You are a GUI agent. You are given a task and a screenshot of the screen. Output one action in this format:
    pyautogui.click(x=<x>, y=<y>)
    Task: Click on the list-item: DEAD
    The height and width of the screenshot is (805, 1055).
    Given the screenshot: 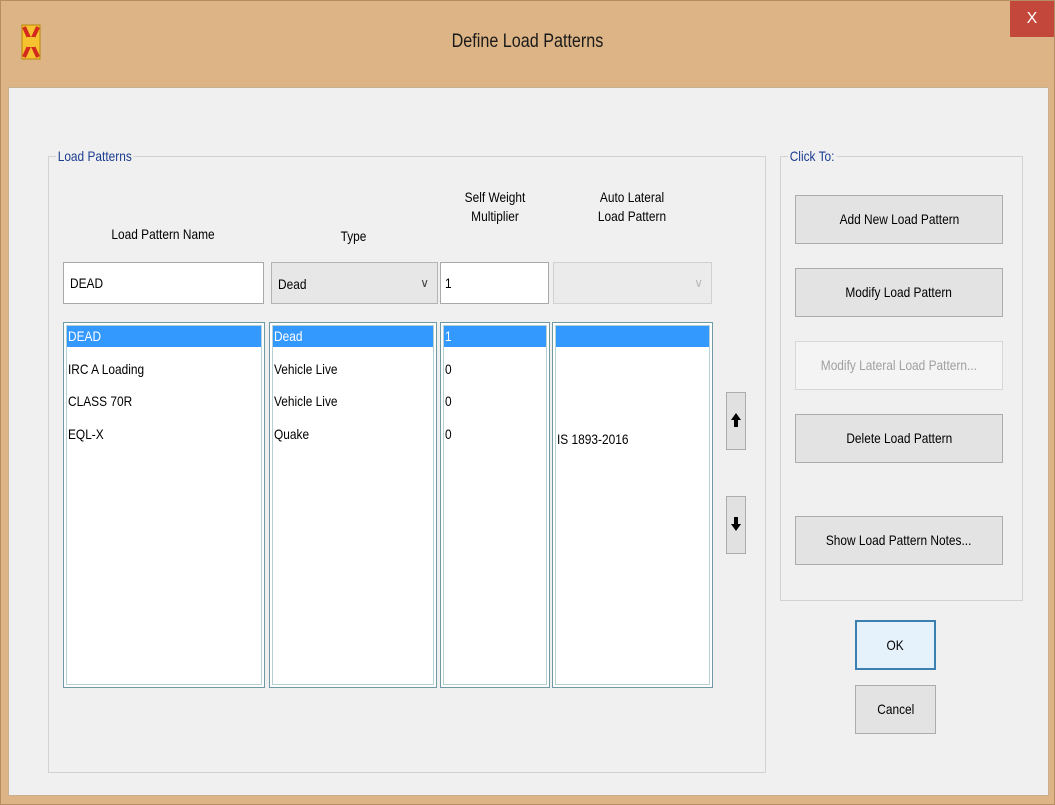 What is the action you would take?
    pyautogui.click(x=164, y=336)
    